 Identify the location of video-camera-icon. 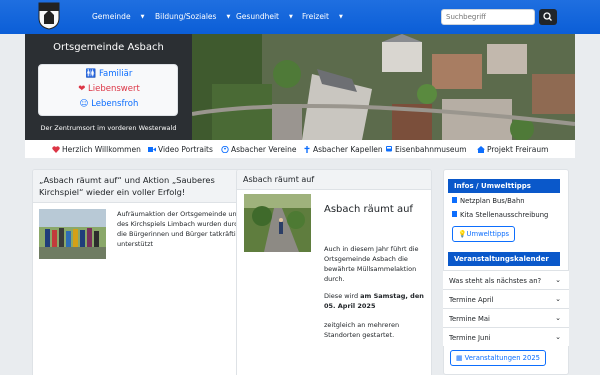
(152, 149).